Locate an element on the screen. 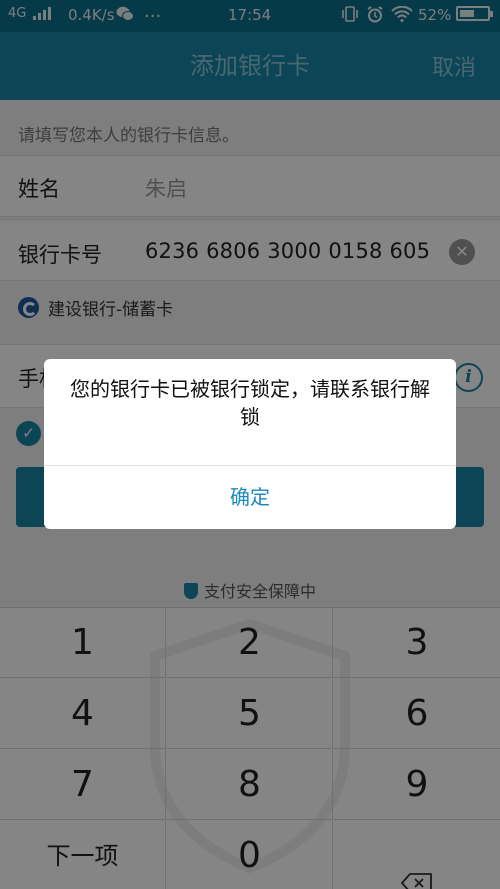  alert-message: 您的银行卡已被银行锁定，请联系银行解锁 is located at coordinates (250, 403).